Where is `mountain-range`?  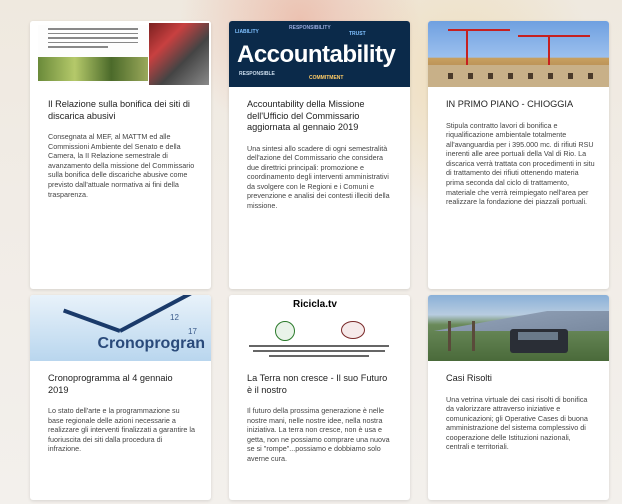
mountain-range is located at coordinates (518, 321).